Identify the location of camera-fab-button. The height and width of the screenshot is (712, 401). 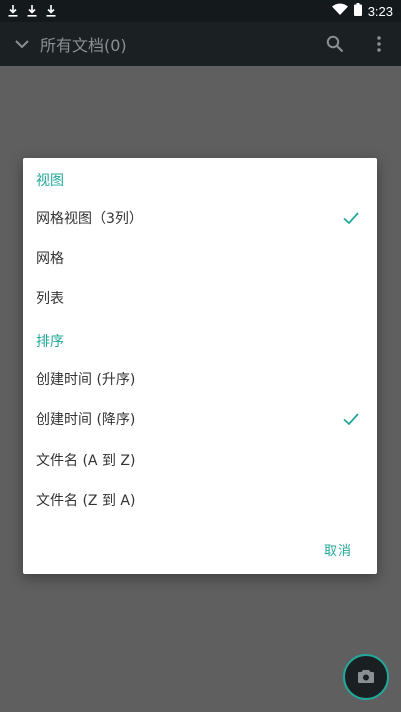
(366, 677).